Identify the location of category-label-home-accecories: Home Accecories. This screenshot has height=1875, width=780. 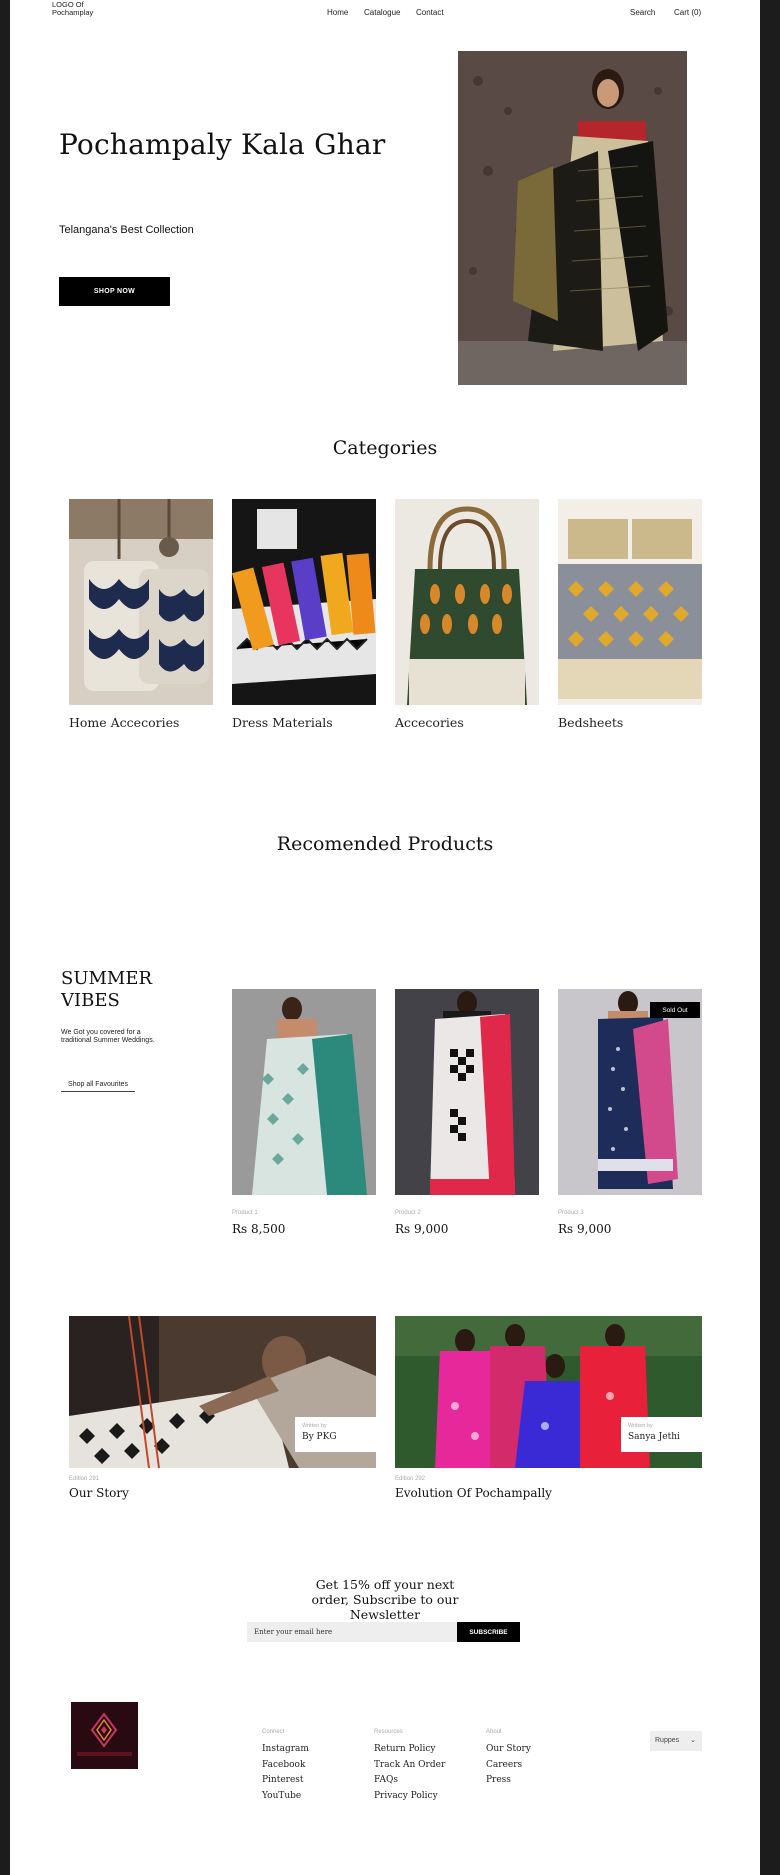
(134, 723).